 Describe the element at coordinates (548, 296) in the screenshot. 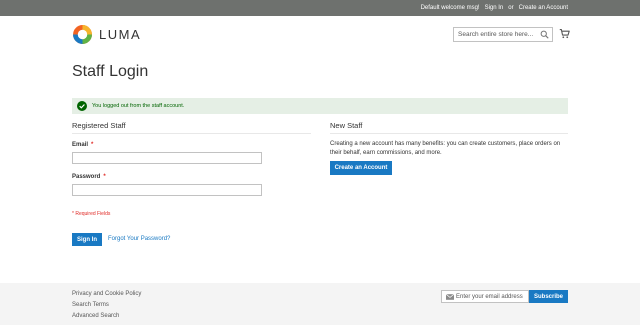

I see `subscribe-button: Subscribe` at that location.